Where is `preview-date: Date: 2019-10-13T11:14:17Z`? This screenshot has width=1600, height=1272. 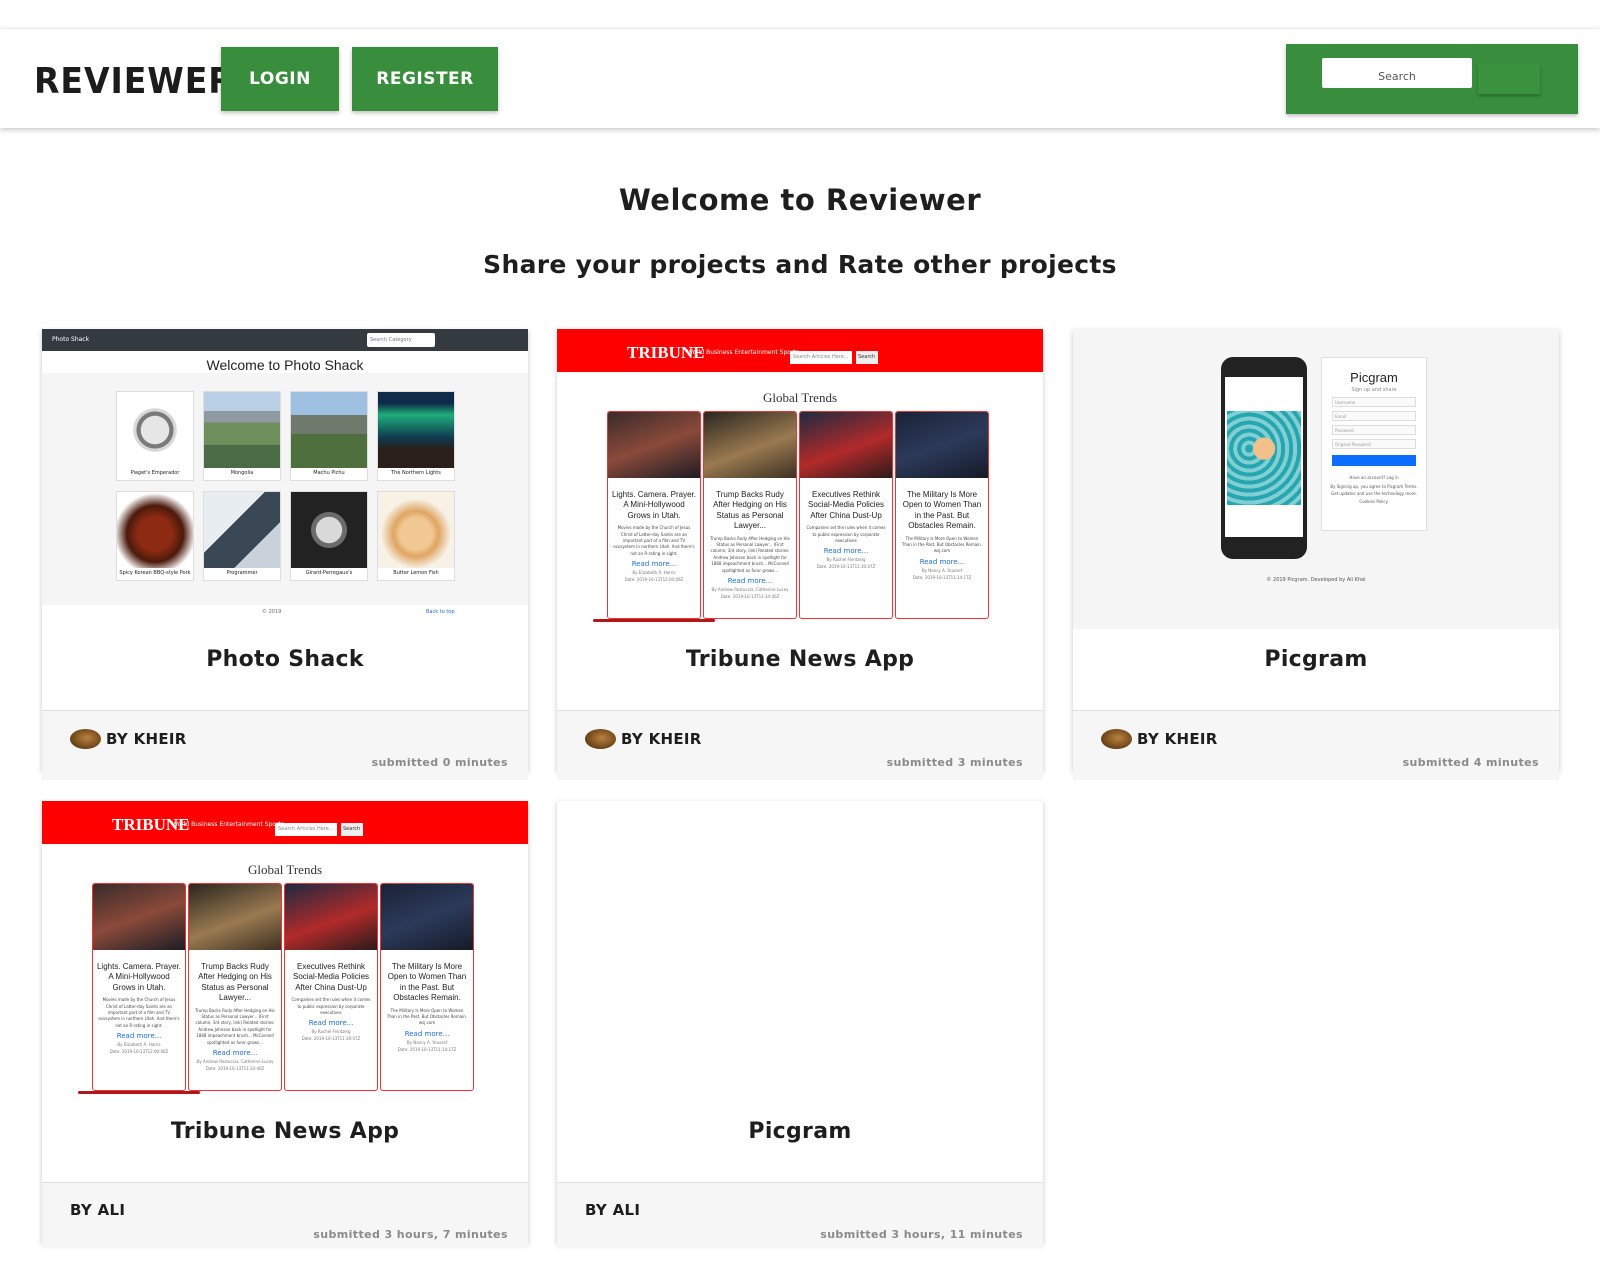 preview-date: Date: 2019-10-13T11:14:17Z is located at coordinates (942, 577).